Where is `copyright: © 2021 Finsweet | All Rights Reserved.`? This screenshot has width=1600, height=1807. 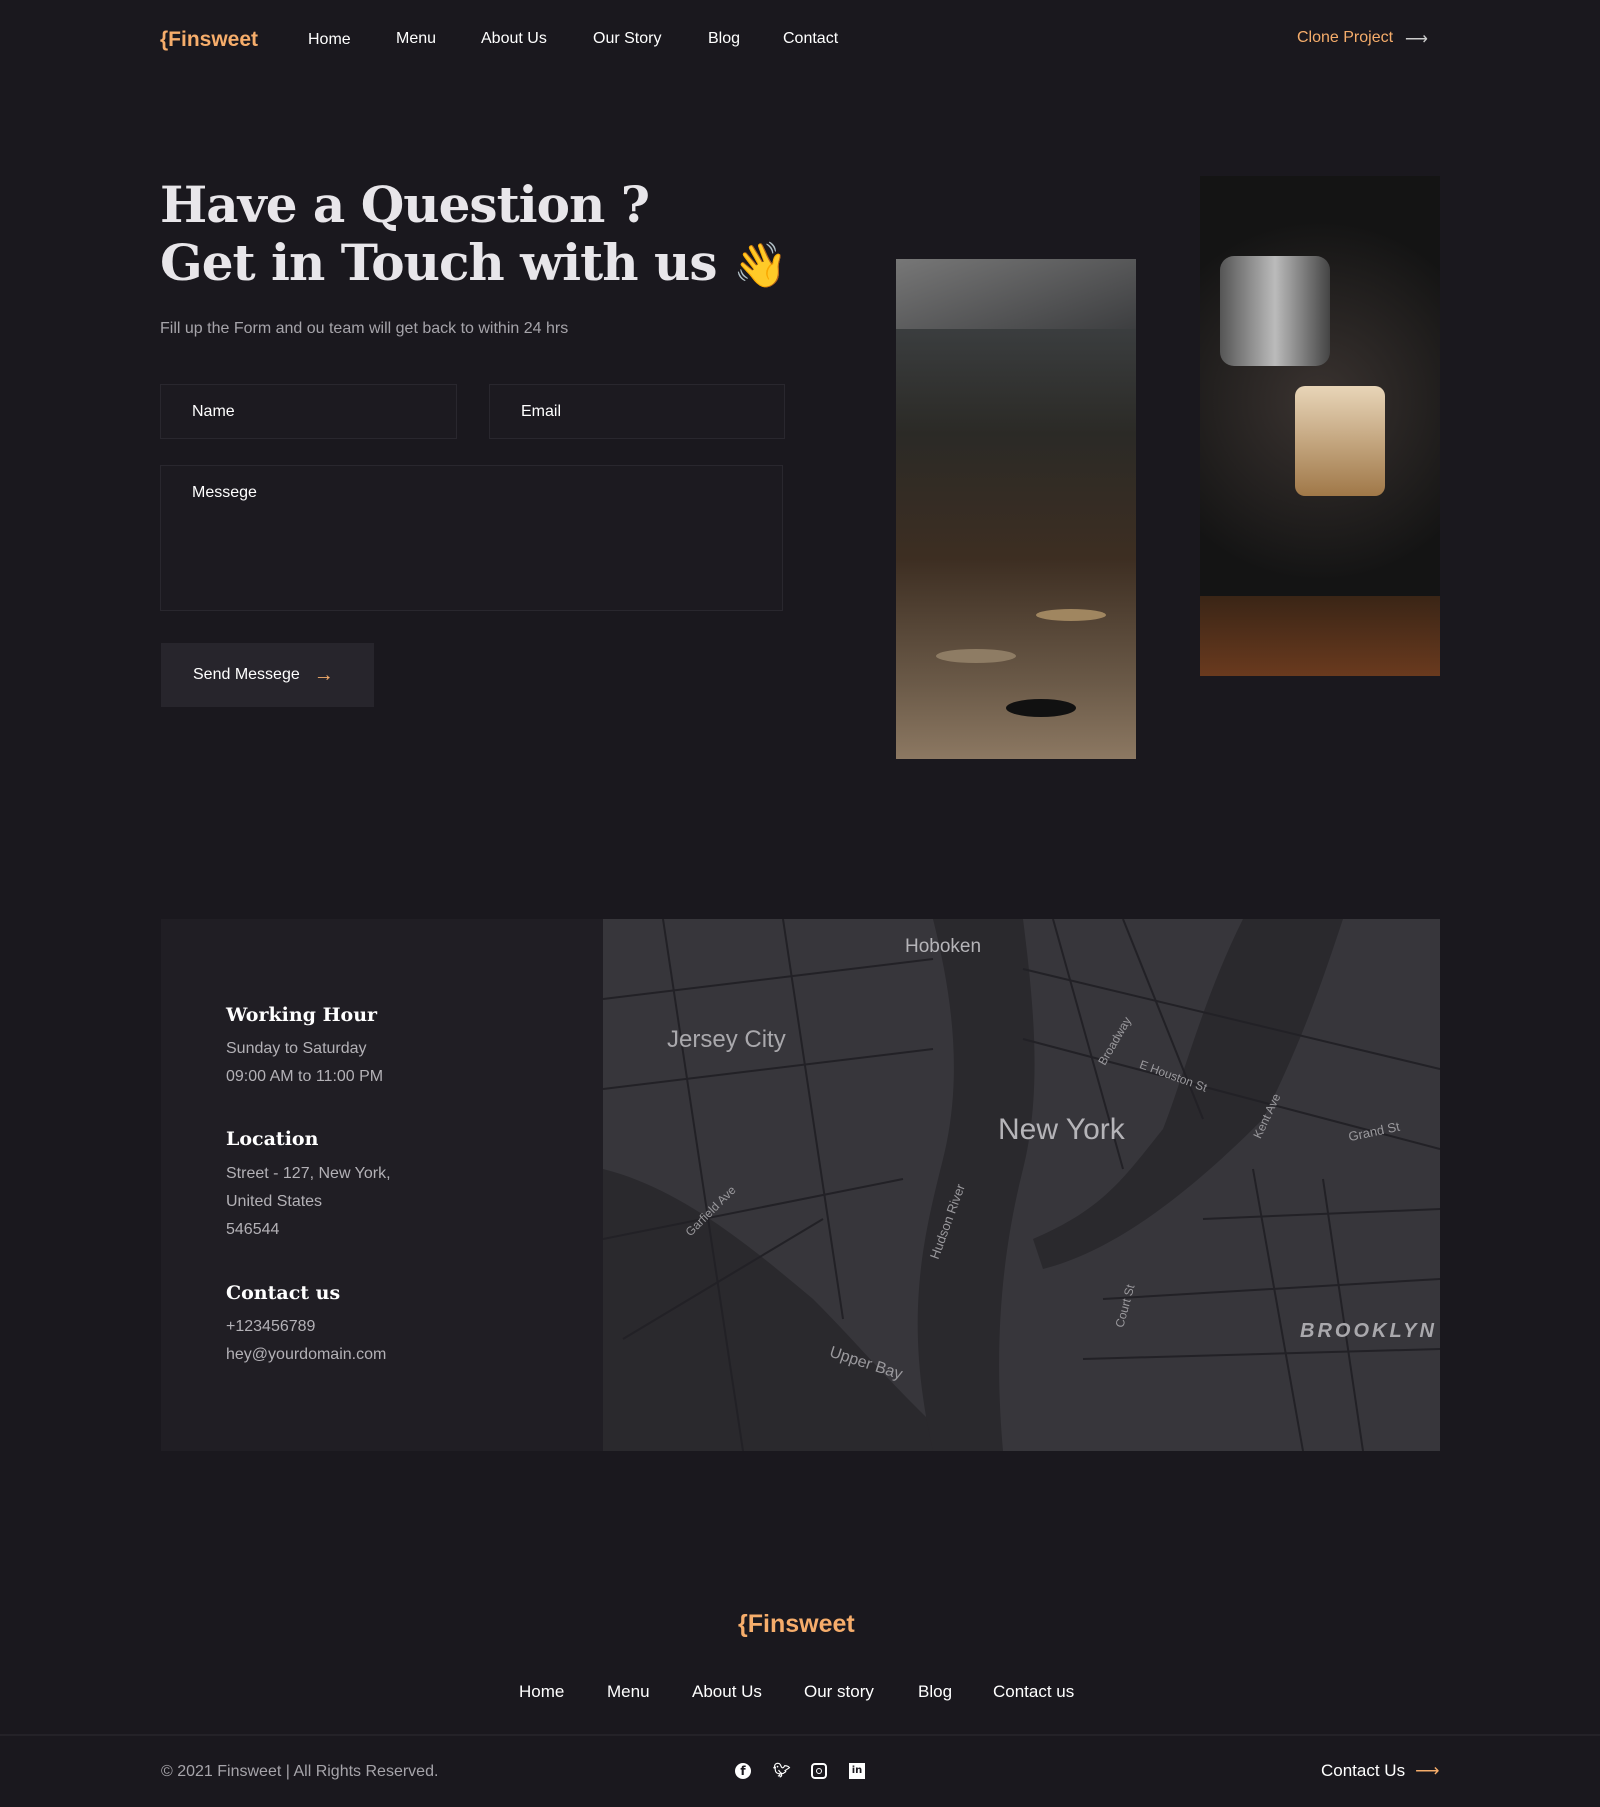 copyright: © 2021 Finsweet | All Rights Reserved. is located at coordinates (300, 1771).